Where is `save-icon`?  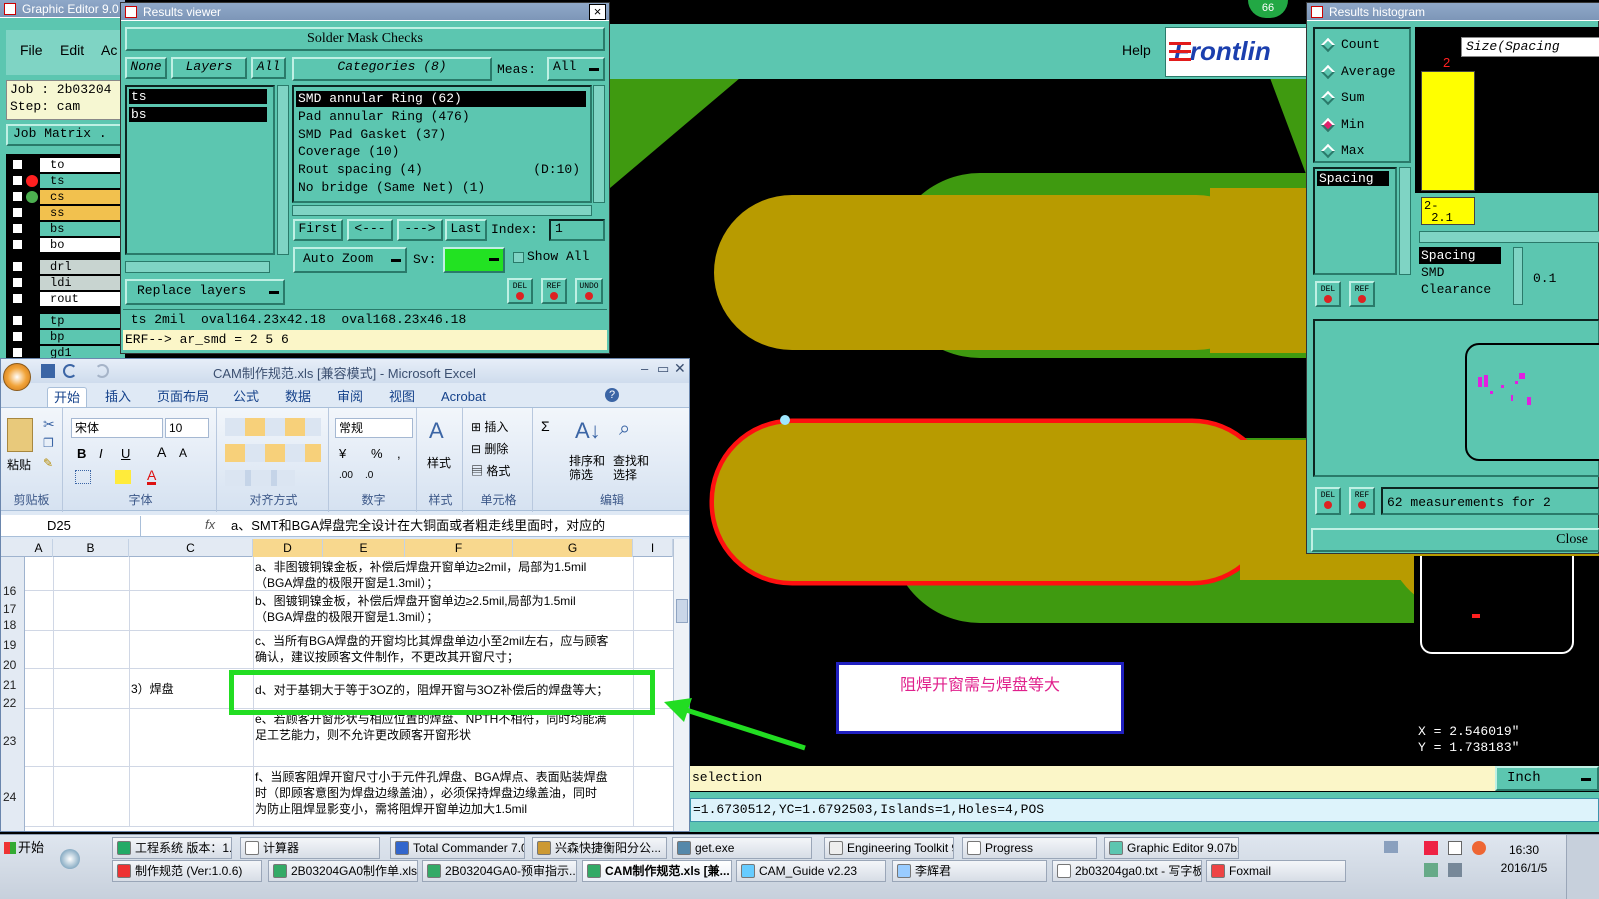 save-icon is located at coordinates (48, 371).